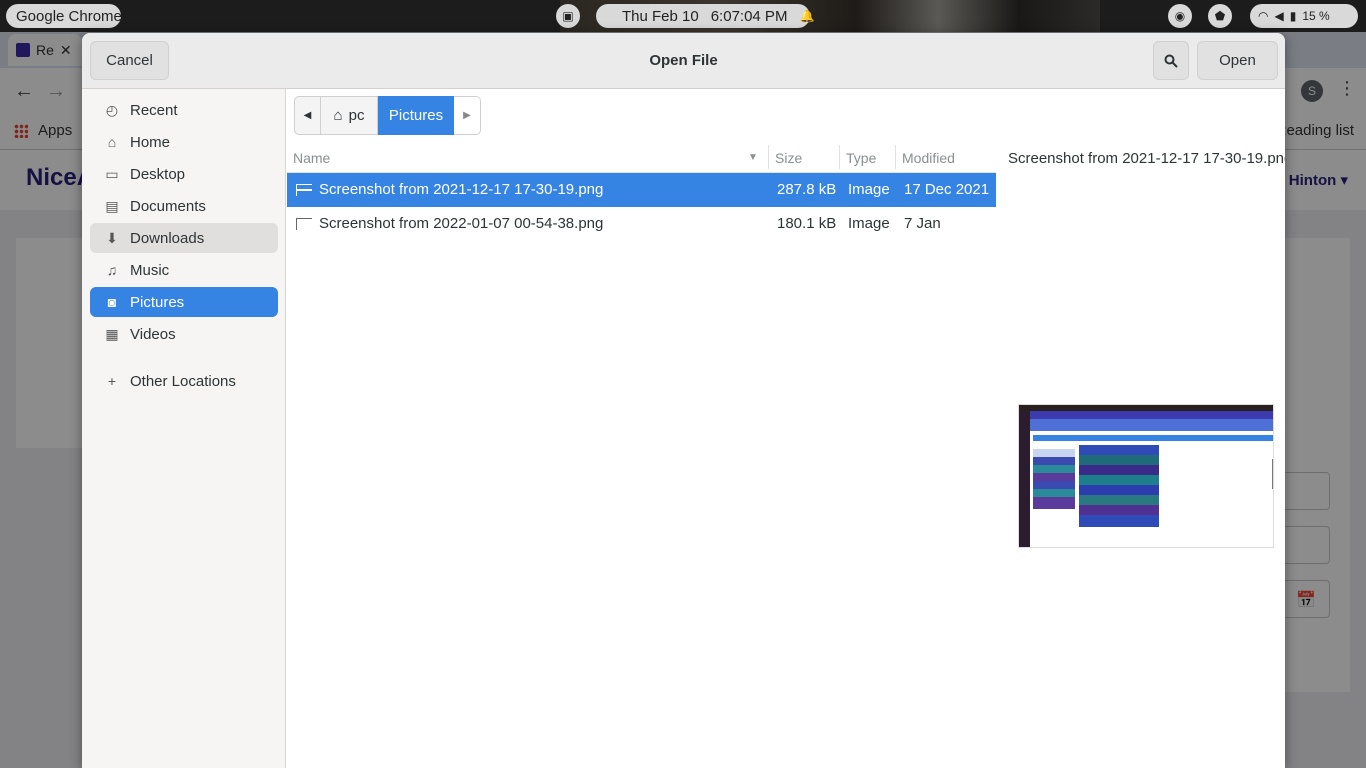 This screenshot has width=1366, height=768. What do you see at coordinates (158, 174) in the screenshot?
I see `sidebar-item-label: Desktop` at bounding box center [158, 174].